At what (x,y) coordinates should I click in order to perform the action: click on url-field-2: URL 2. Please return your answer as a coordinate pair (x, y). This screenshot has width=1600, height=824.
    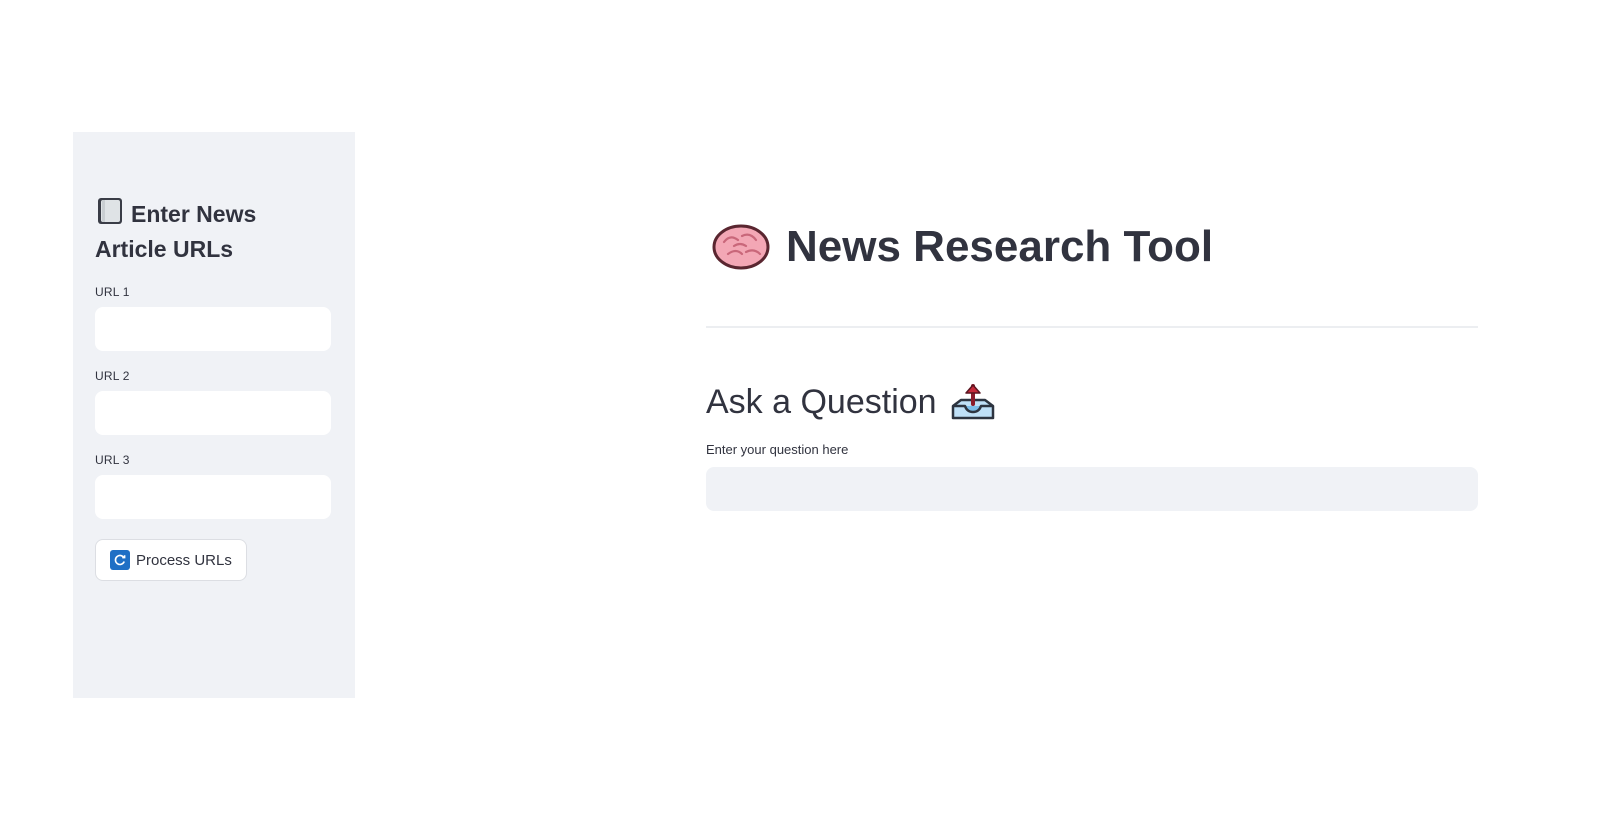
    Looking at the image, I should click on (214, 402).